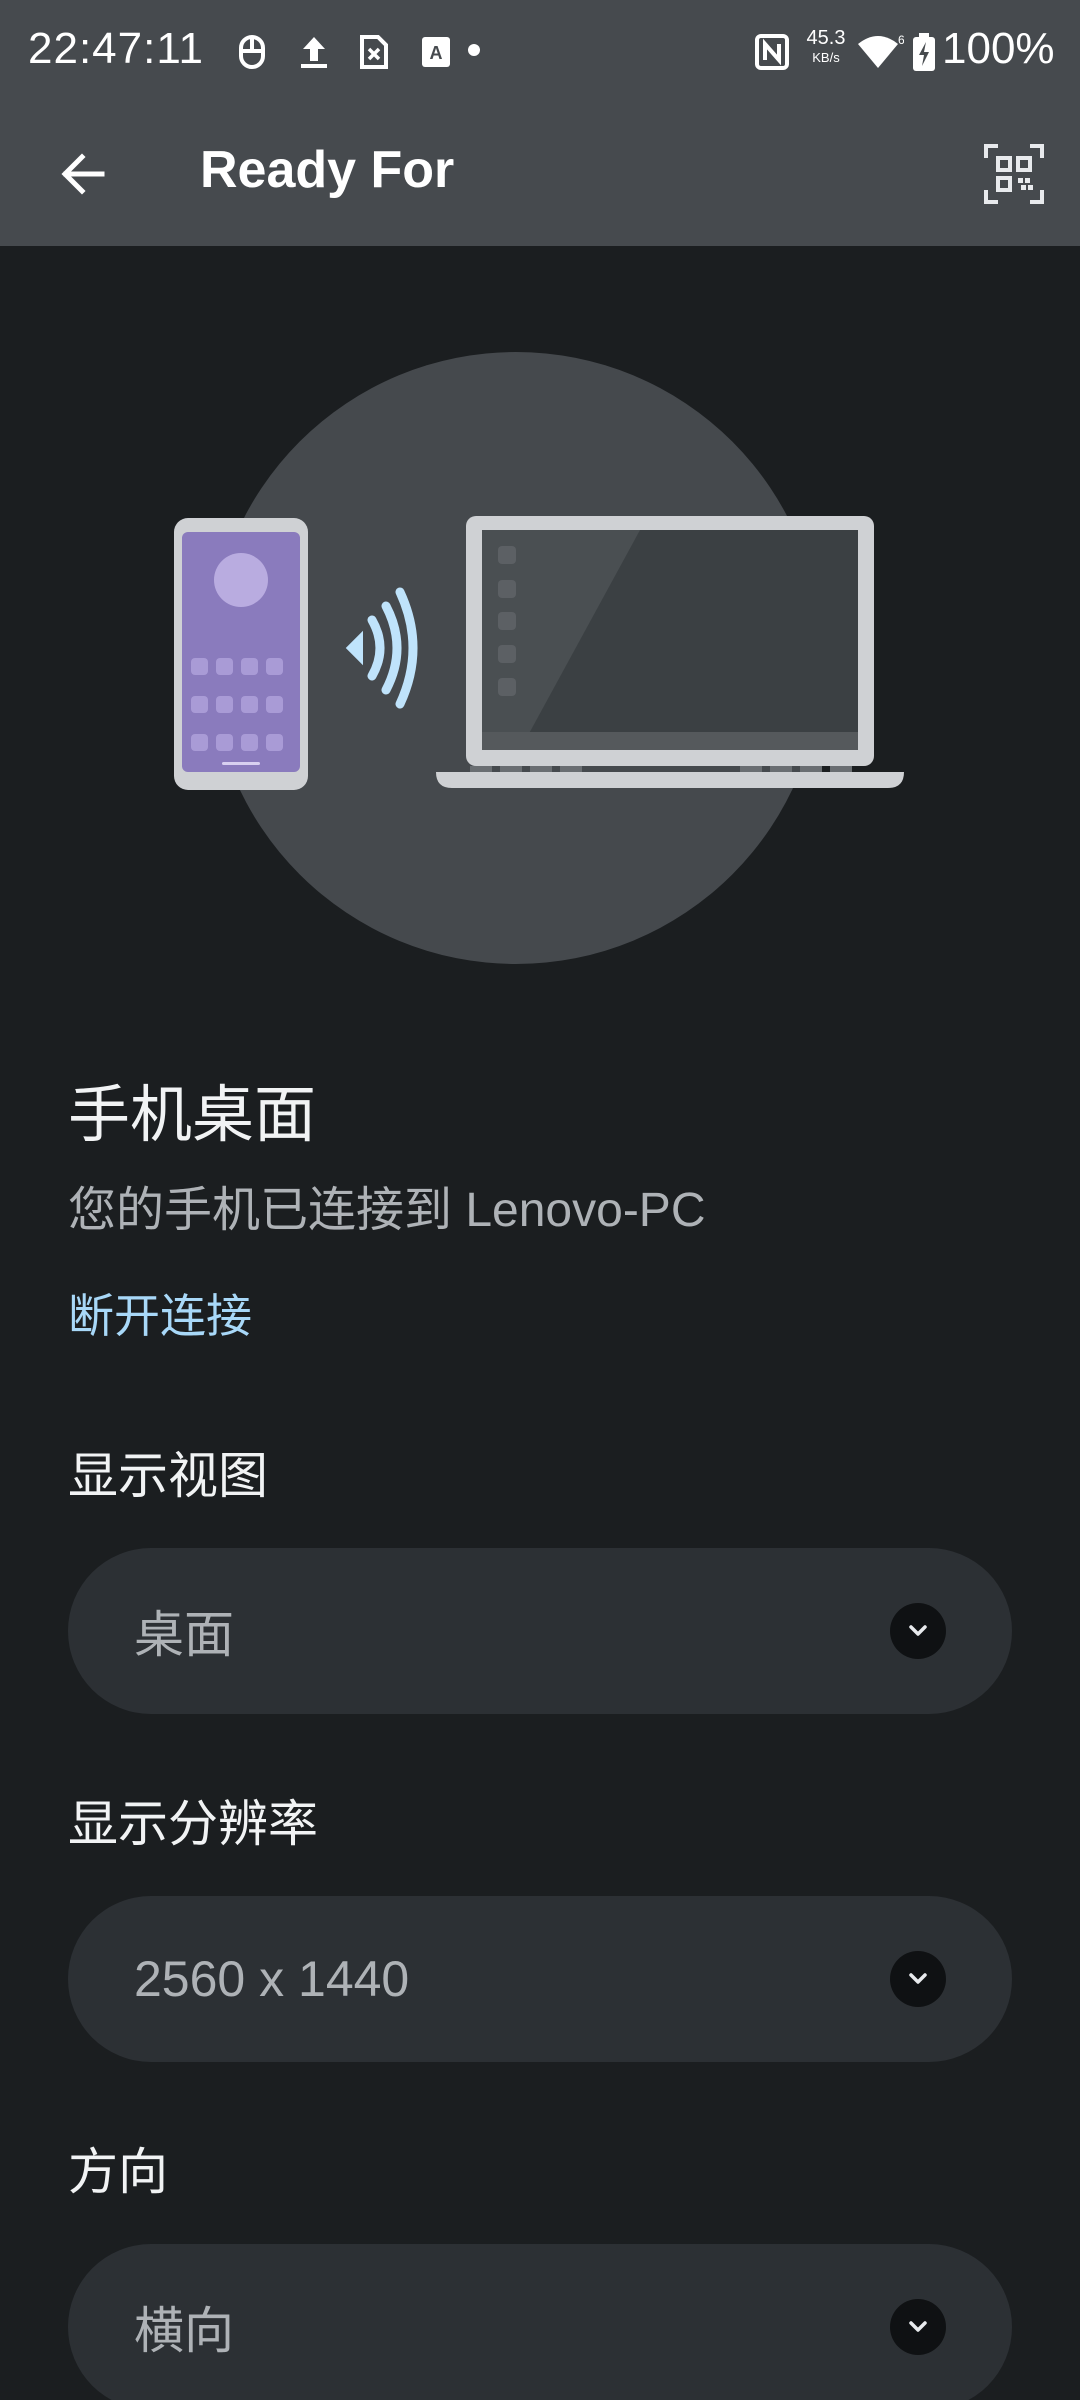 This screenshot has width=1080, height=2400. I want to click on display-view-dropdown: 桌面, so click(540, 1631).